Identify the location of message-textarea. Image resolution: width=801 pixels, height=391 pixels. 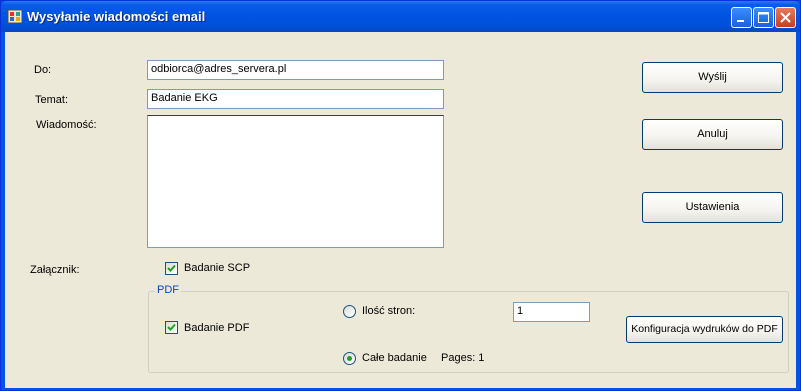
(295, 181).